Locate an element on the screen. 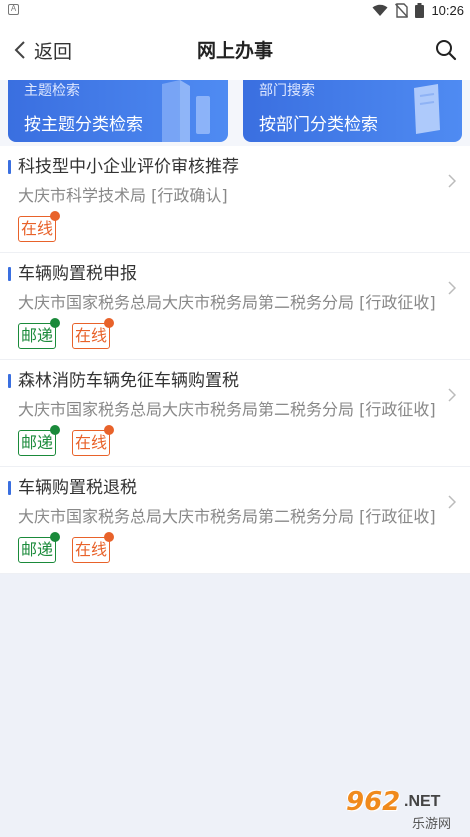 The height and width of the screenshot is (837, 470). item-department: 大庆市科学技术局 [行政确认] is located at coordinates (123, 195).